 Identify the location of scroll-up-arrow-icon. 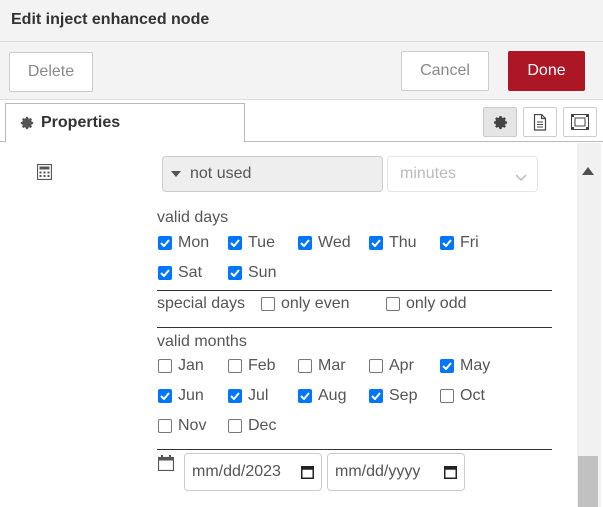
(588, 171).